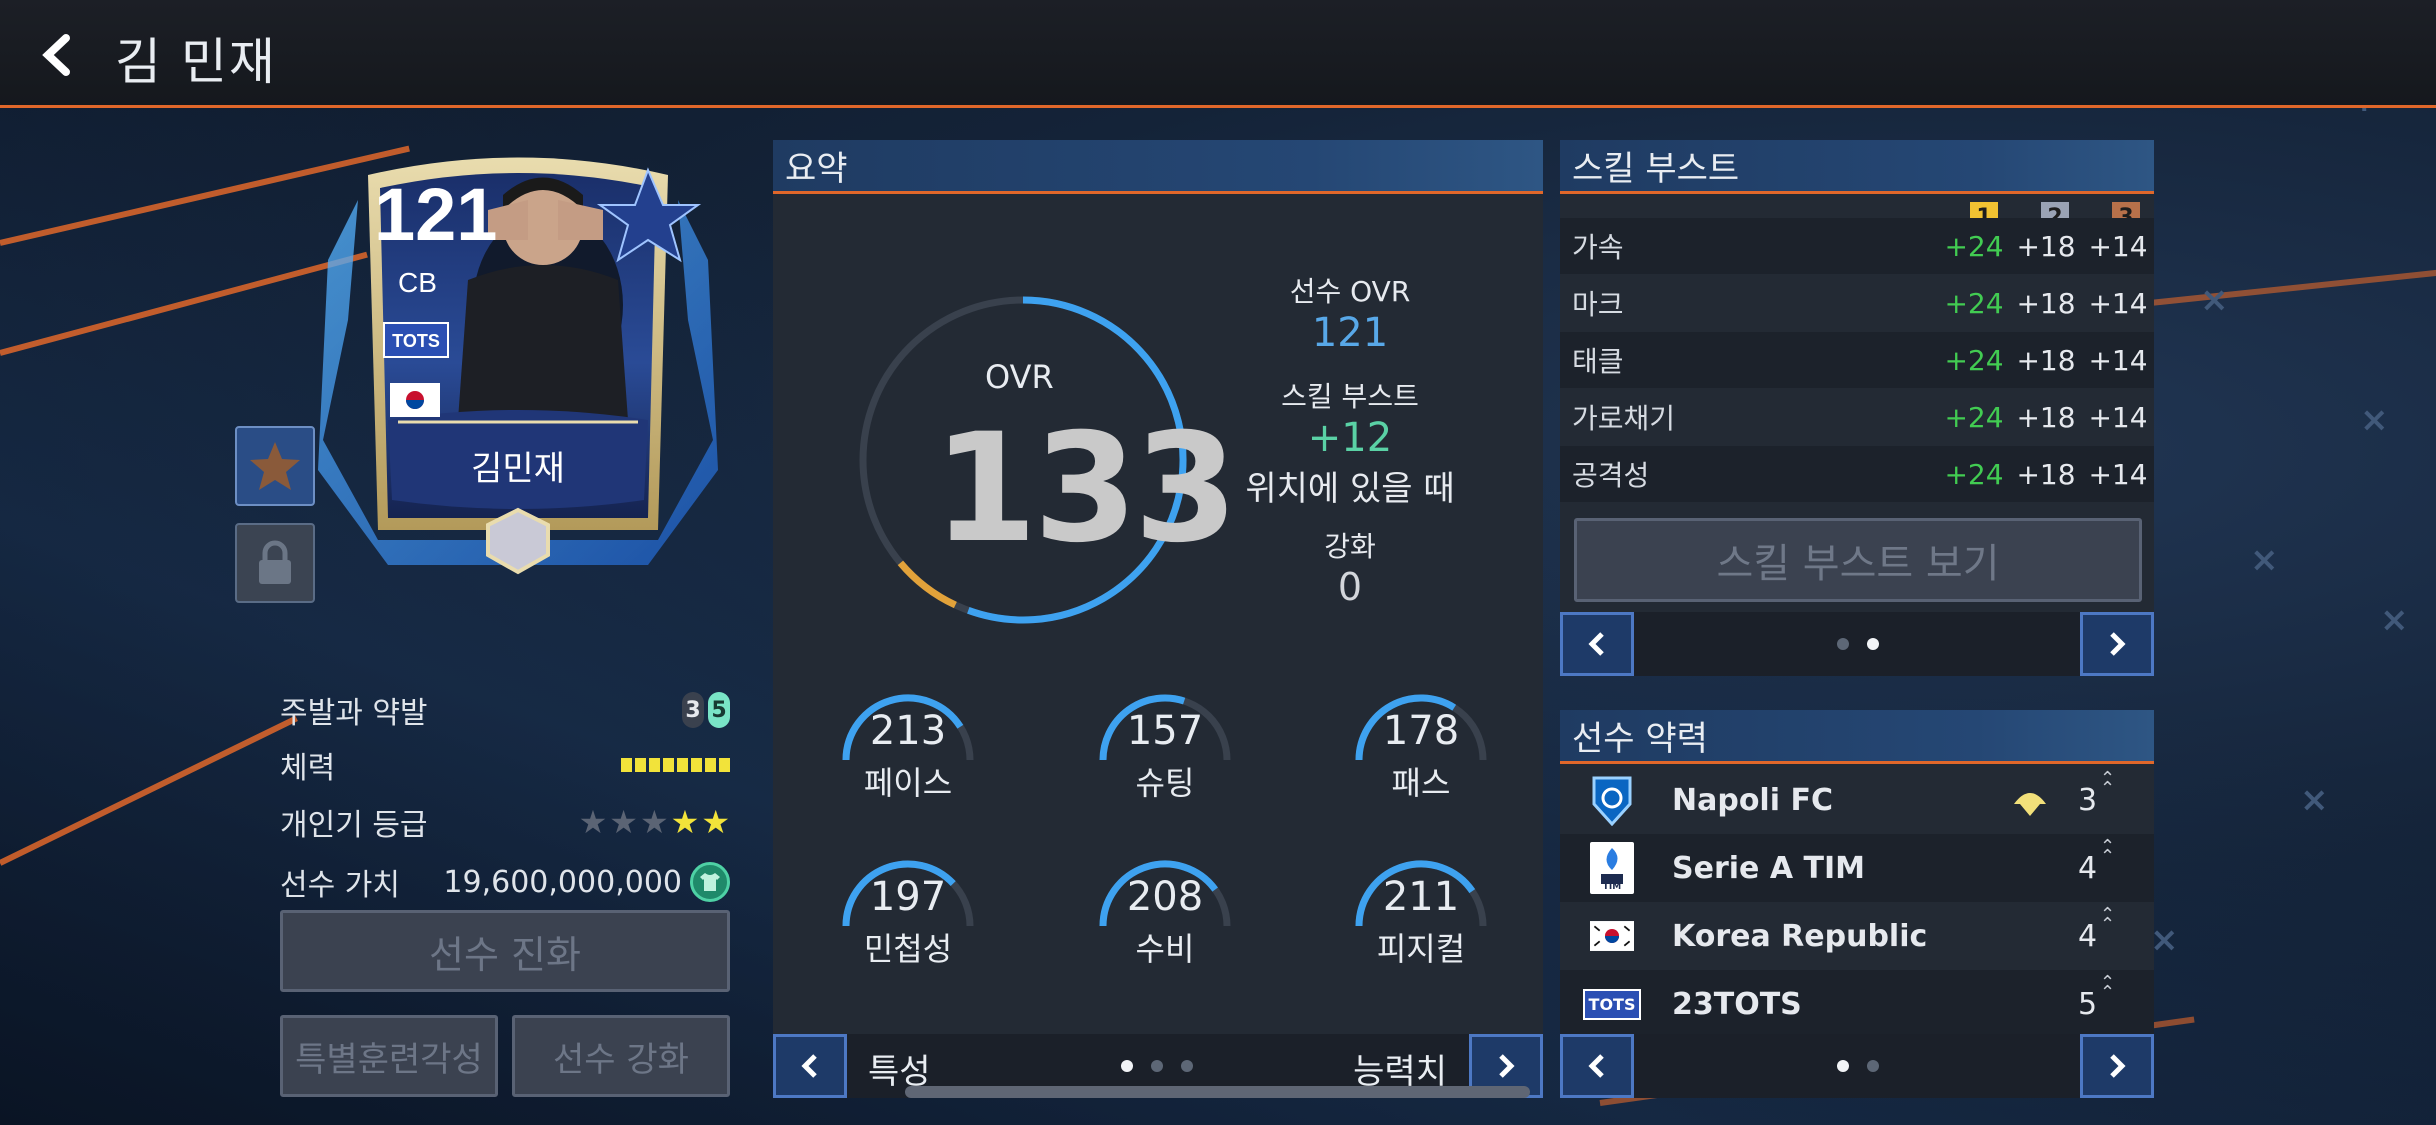 The image size is (2436, 1125). Describe the element at coordinates (908, 897) in the screenshot. I see `attribute-value: 197` at that location.